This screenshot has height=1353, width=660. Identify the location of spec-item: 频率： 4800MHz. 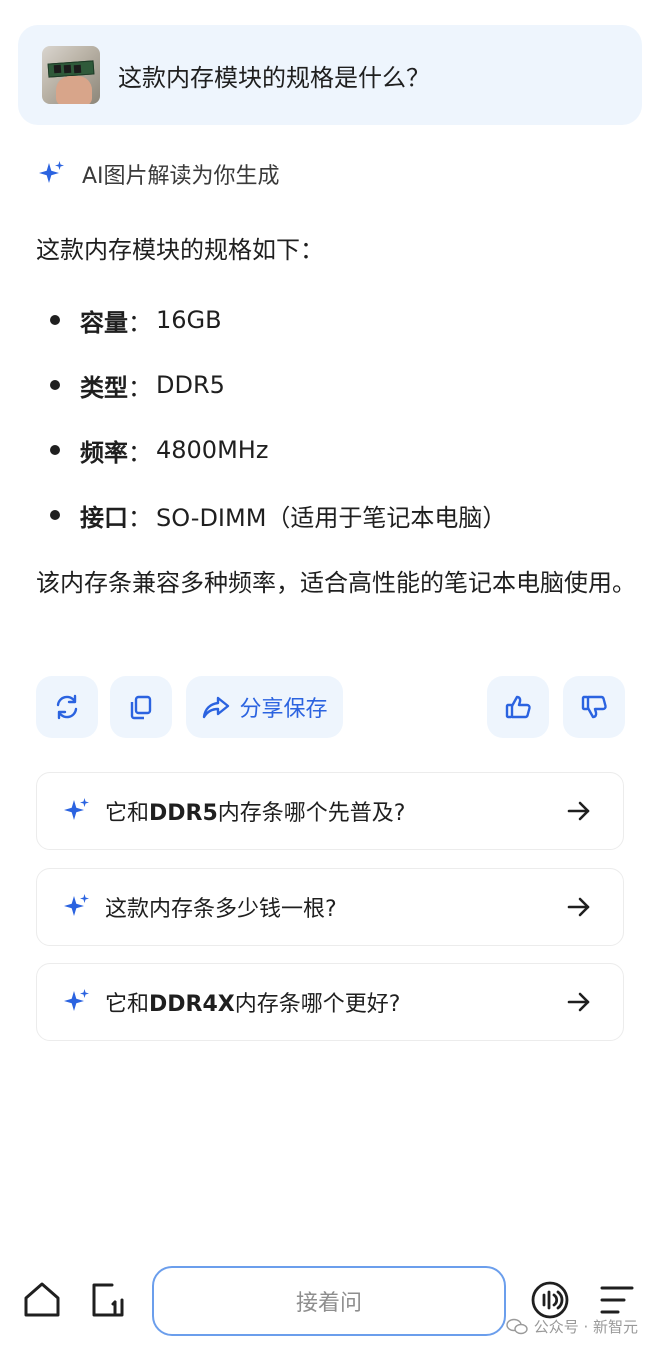
(278, 450).